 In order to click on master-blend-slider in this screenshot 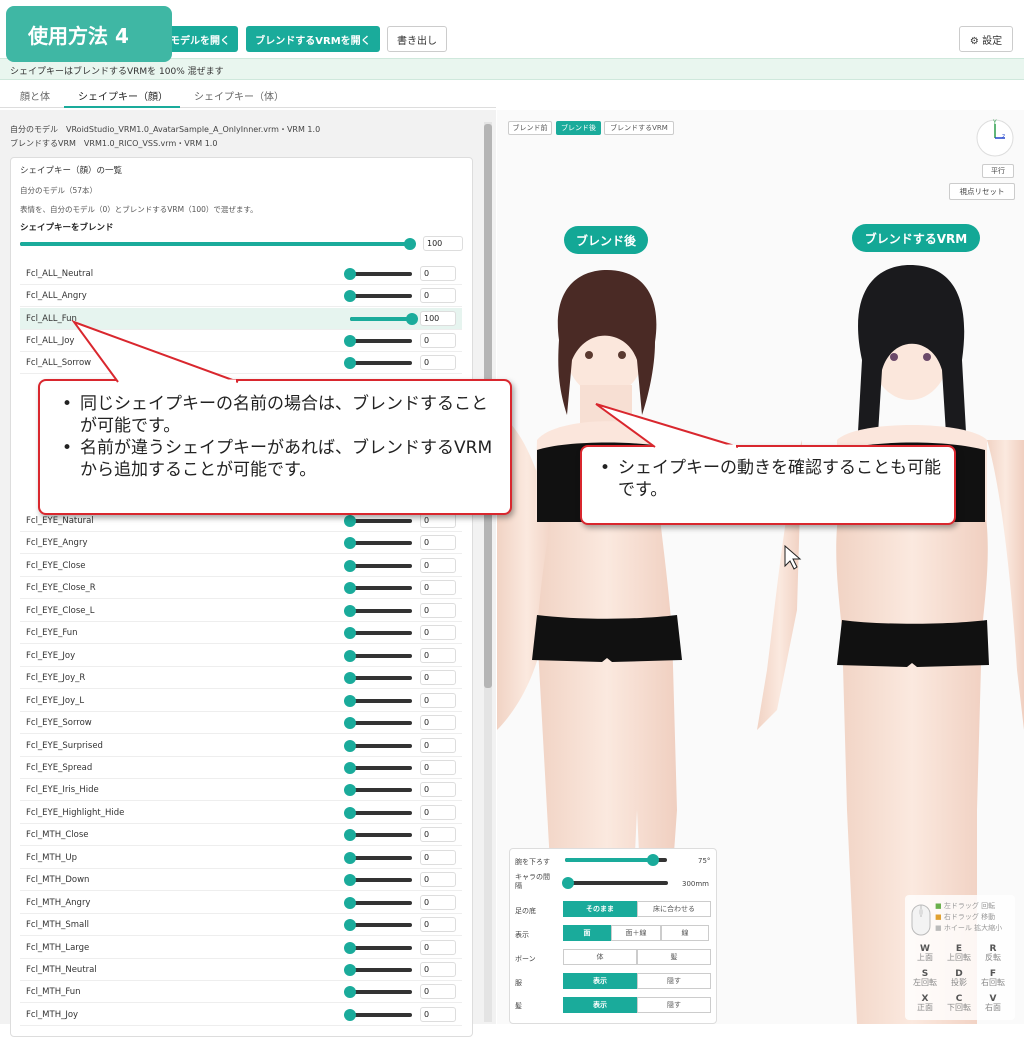, I will do `click(218, 244)`.